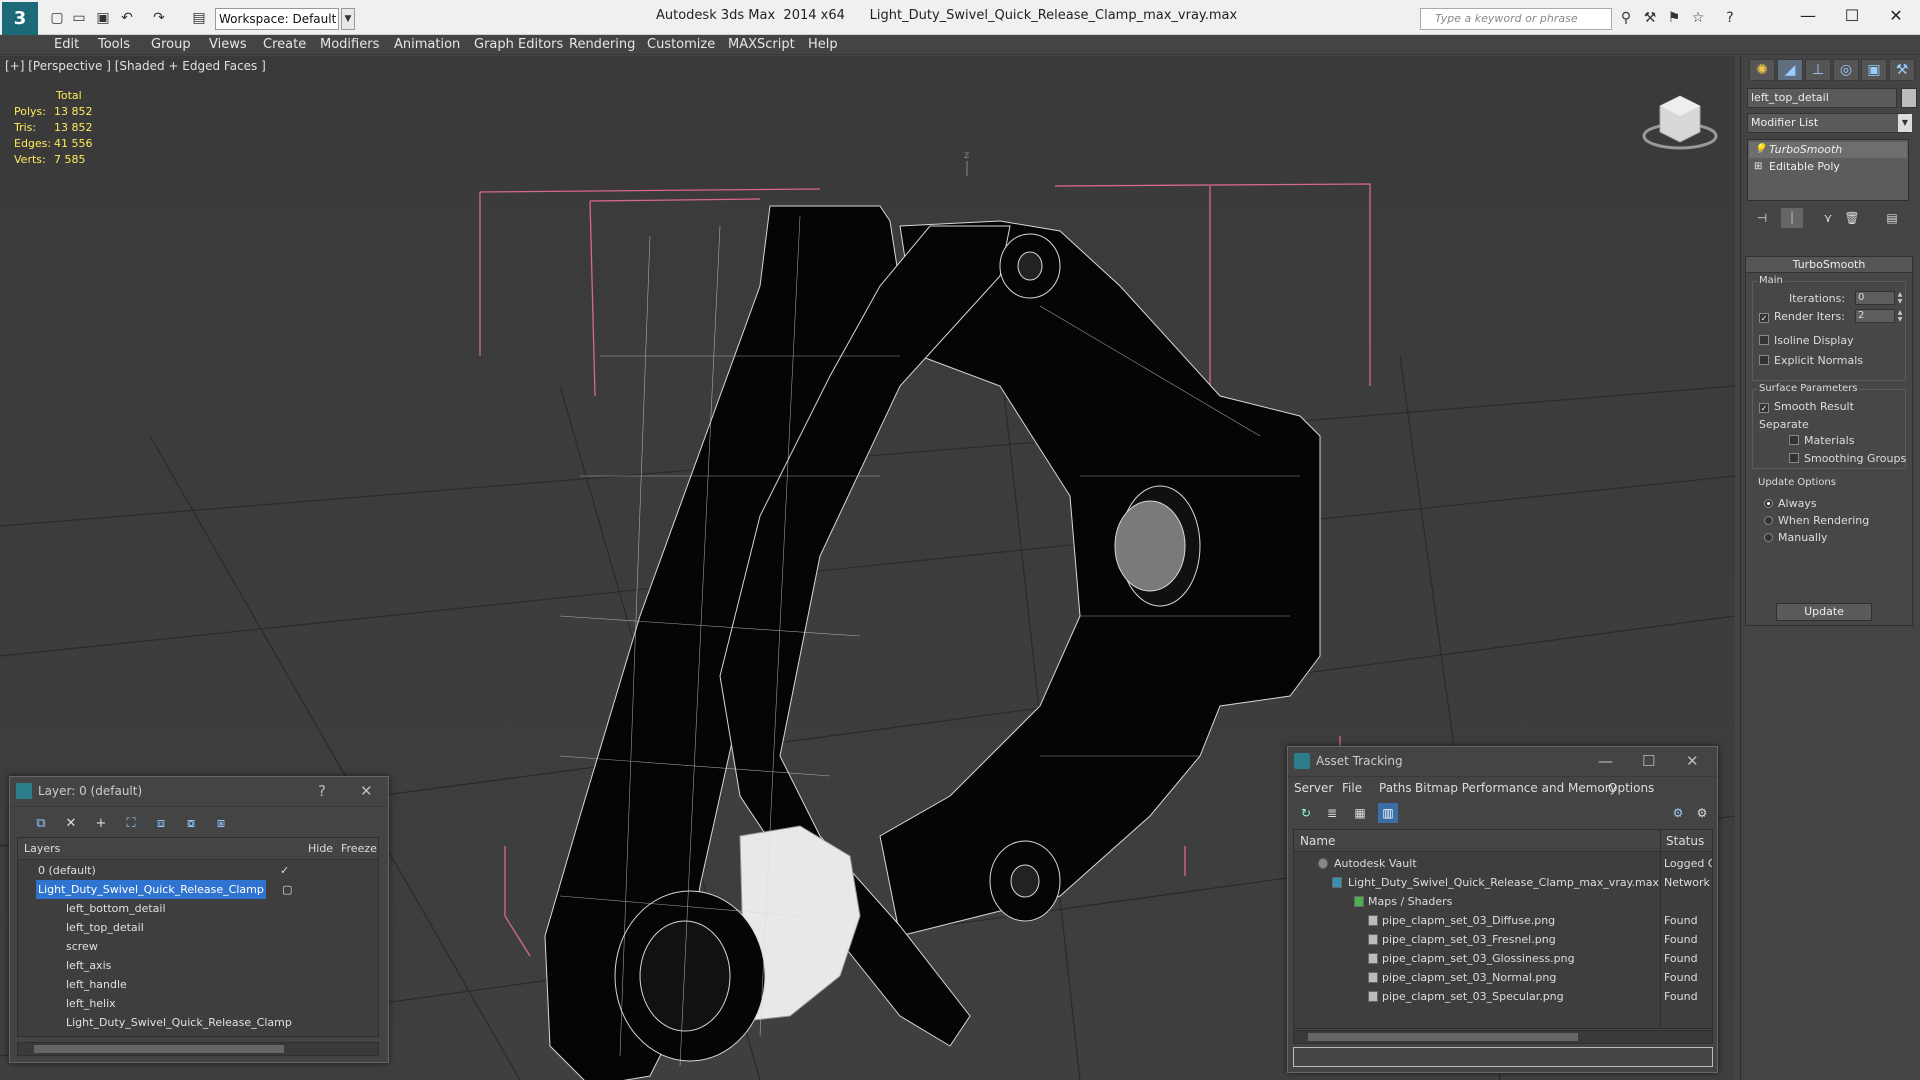 This screenshot has width=1920, height=1080. What do you see at coordinates (1650, 18) in the screenshot?
I see `subscription-icon: ⚒` at bounding box center [1650, 18].